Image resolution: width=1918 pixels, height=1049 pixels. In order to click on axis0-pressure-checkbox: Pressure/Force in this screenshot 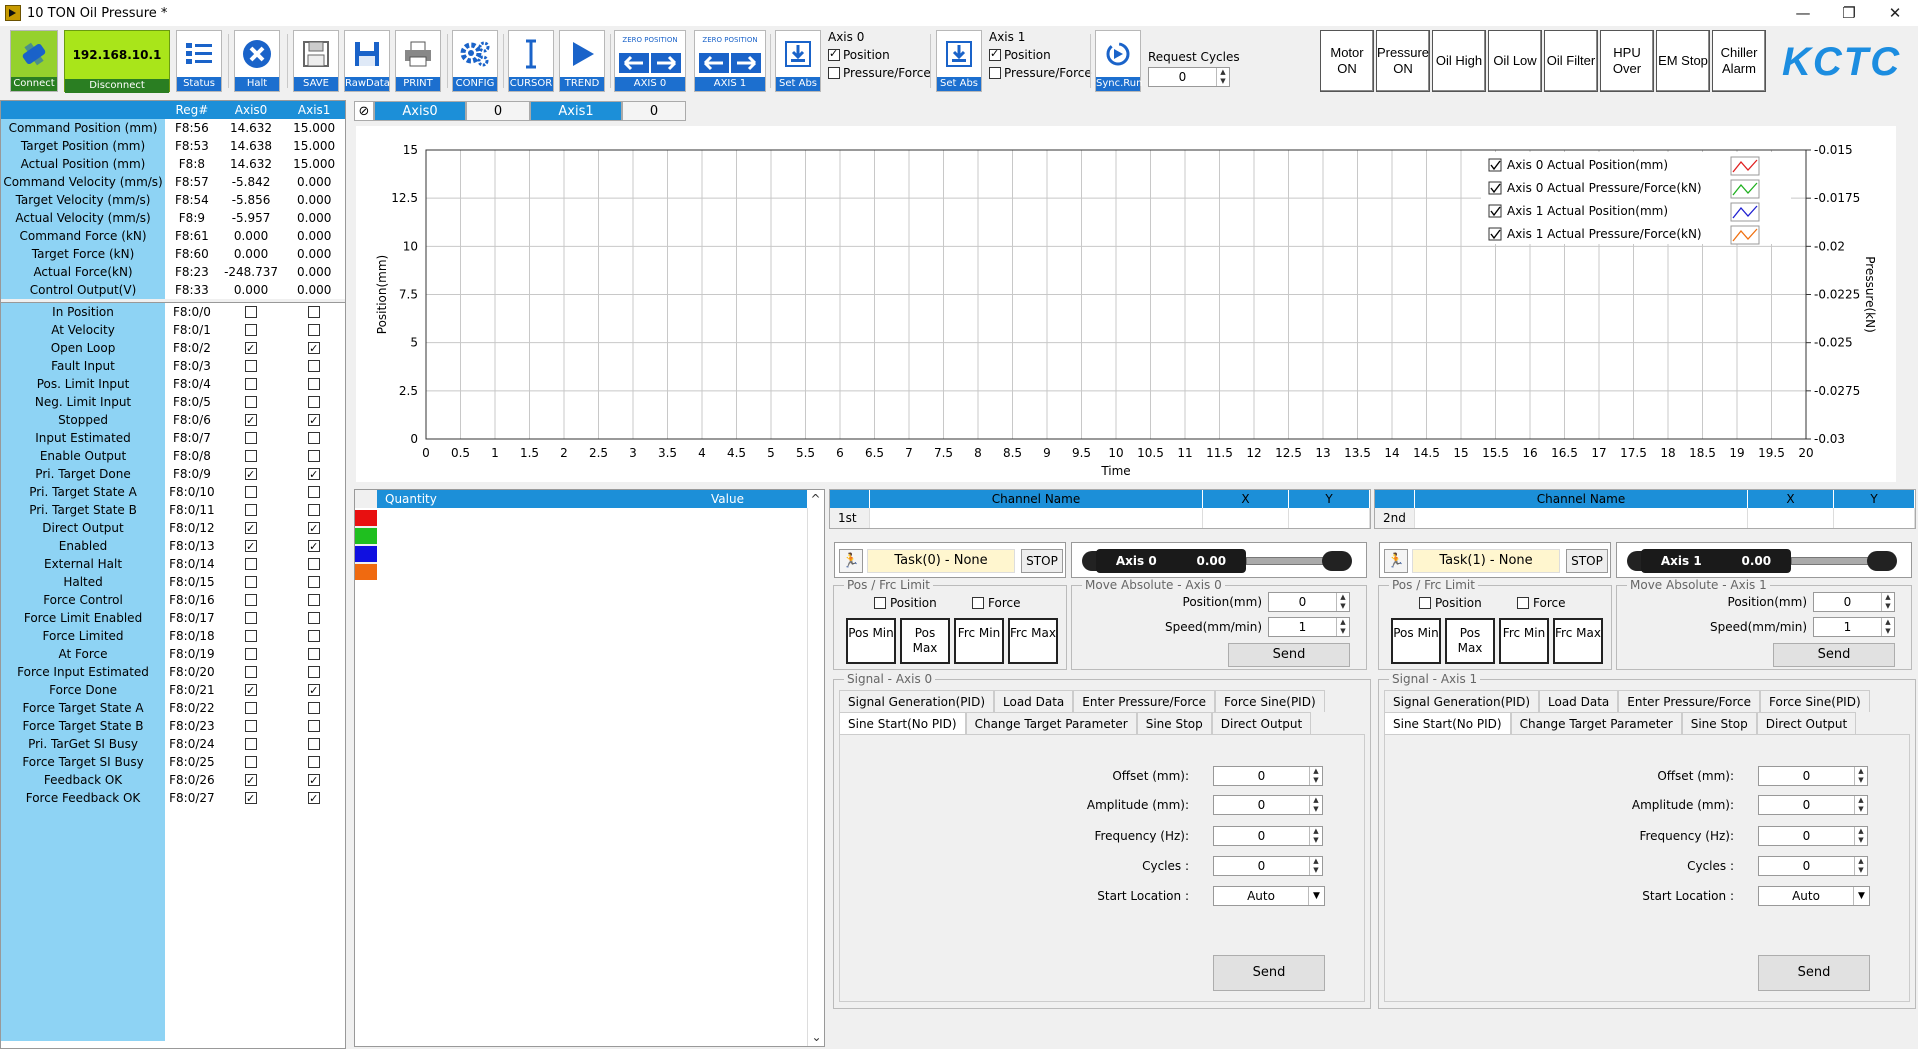, I will do `click(879, 73)`.